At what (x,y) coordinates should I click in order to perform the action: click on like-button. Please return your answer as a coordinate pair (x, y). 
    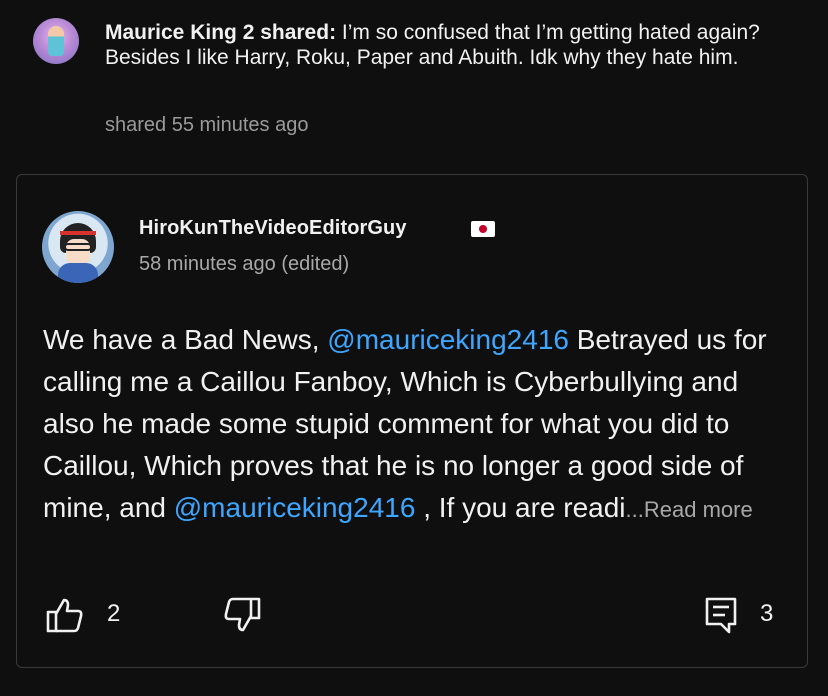
    Looking at the image, I should click on (65, 615).